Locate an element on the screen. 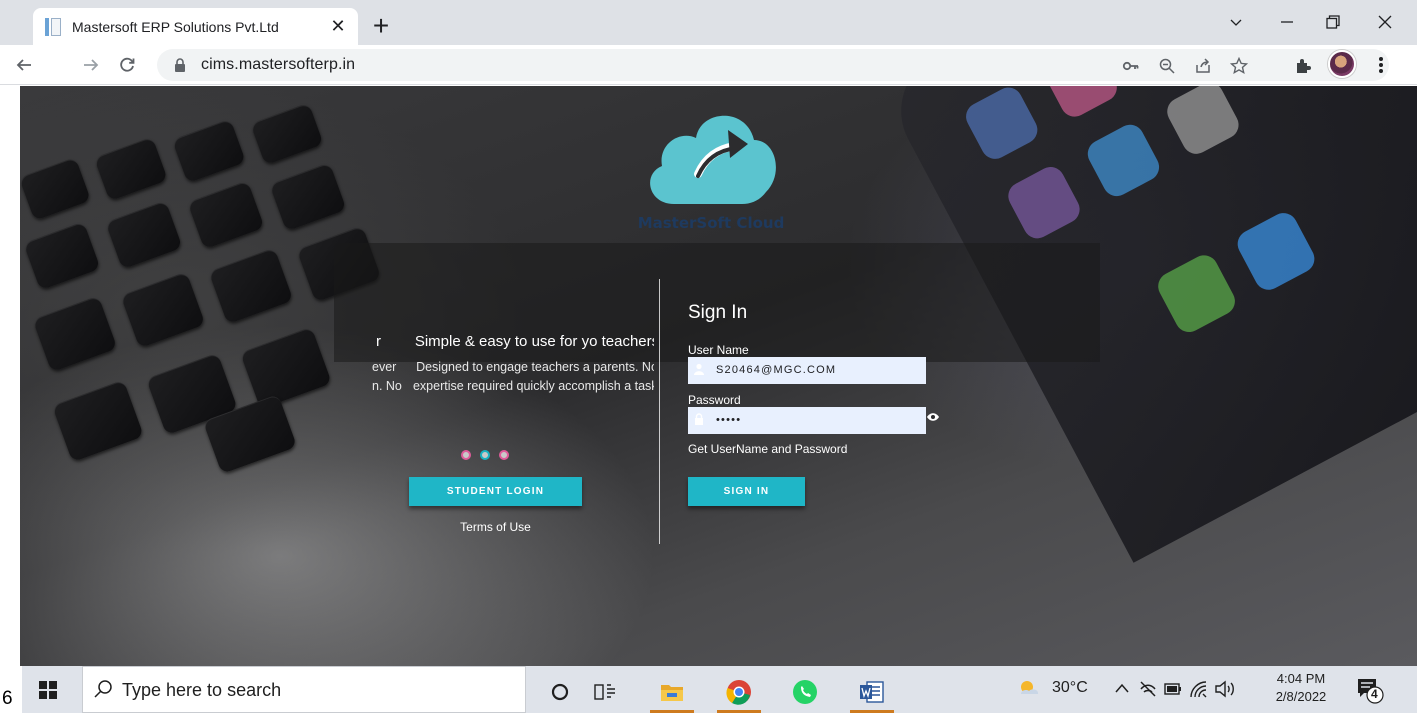 The height and width of the screenshot is (713, 1417). word-icon is located at coordinates (872, 691).